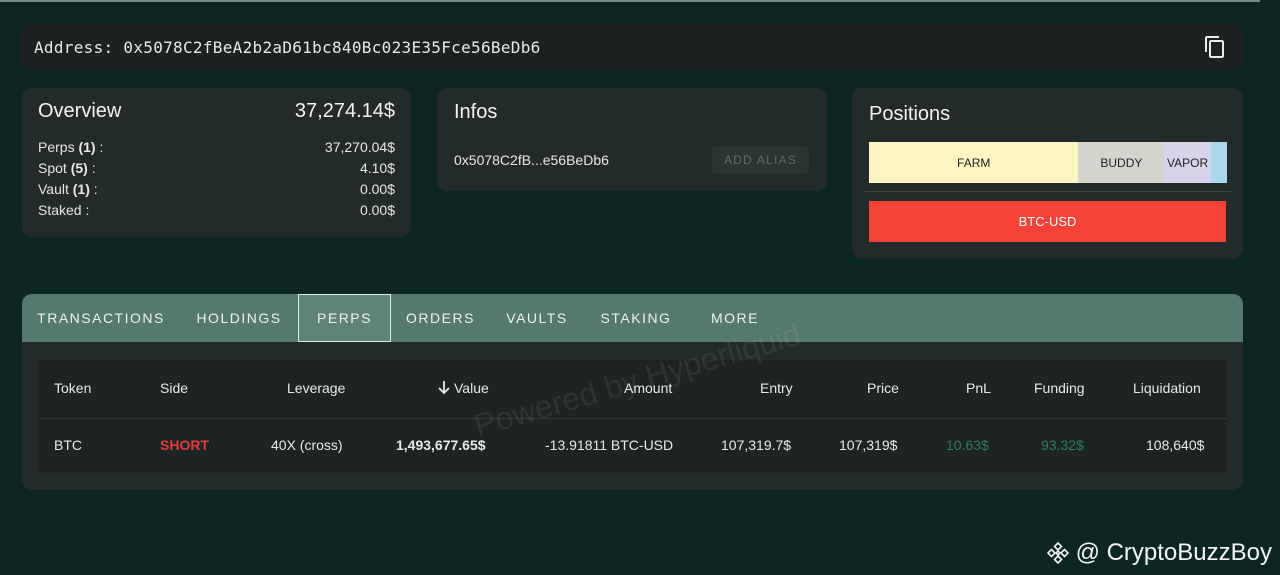 Image resolution: width=1280 pixels, height=575 pixels. I want to click on overview-label: Spot, so click(52, 168).